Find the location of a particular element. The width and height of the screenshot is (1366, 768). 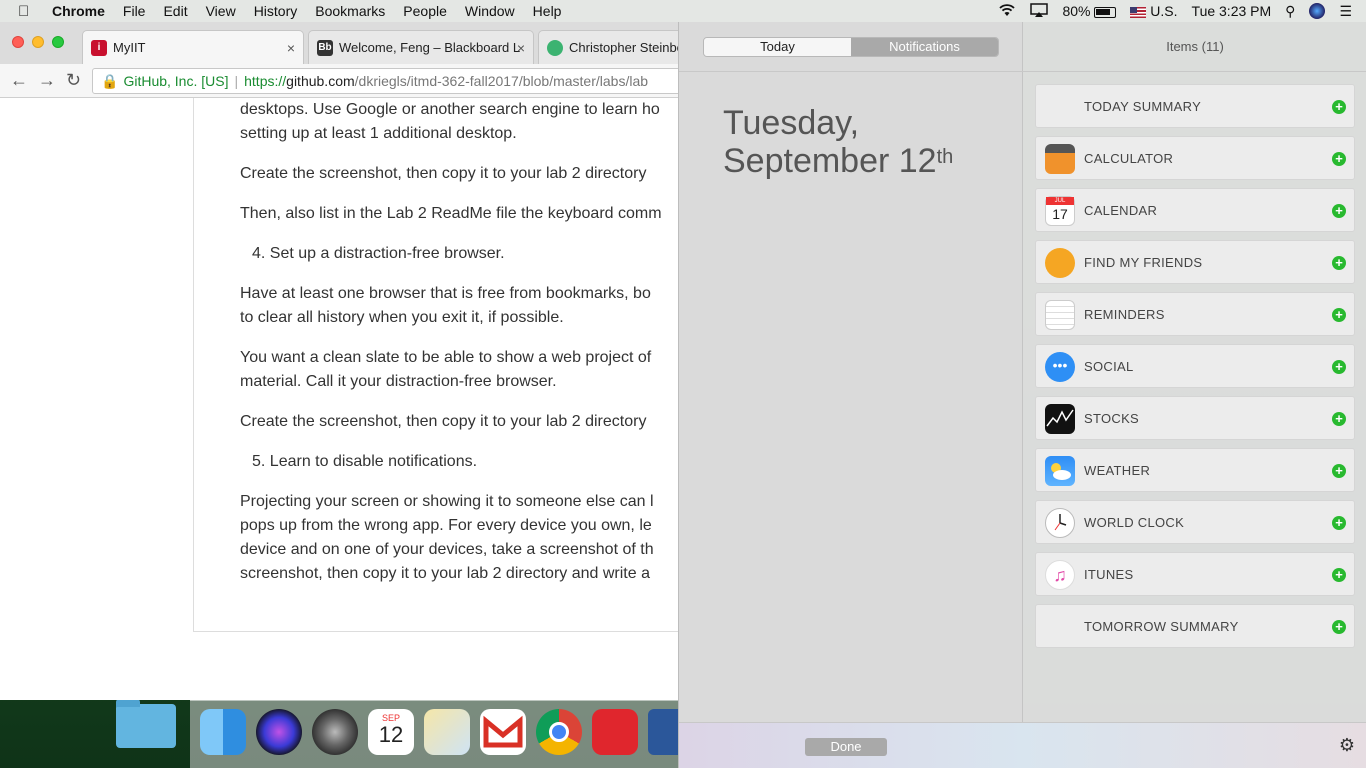

widget-label: TODAY SUMMARY is located at coordinates (1143, 106).